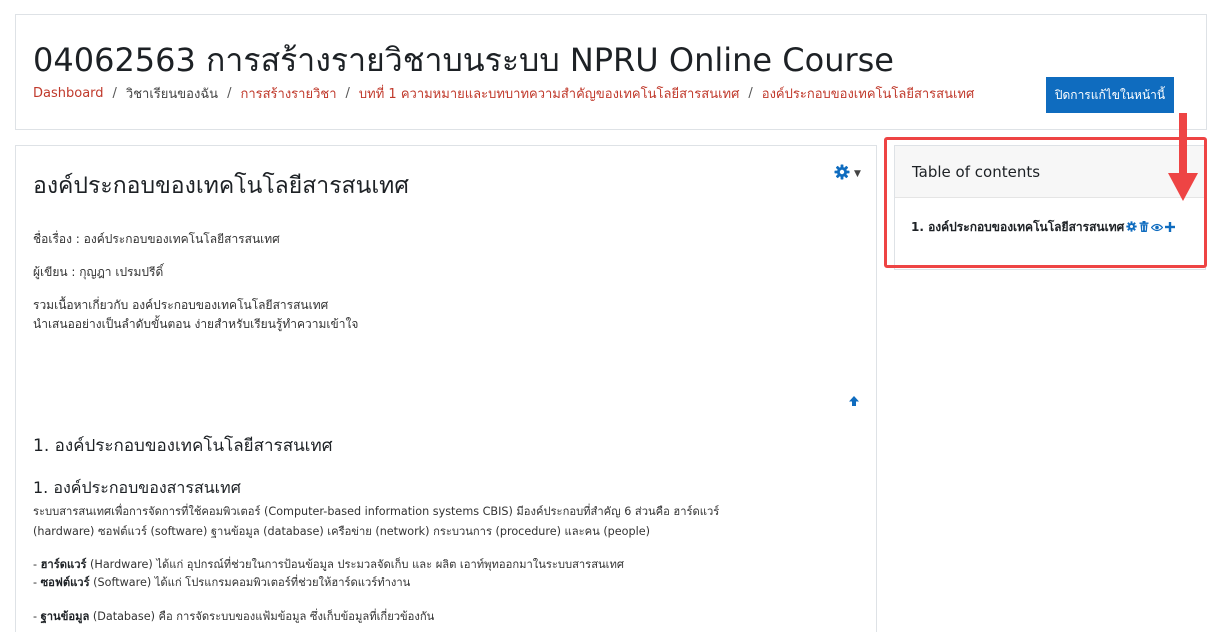 Image resolution: width=1209 pixels, height=632 pixels. Describe the element at coordinates (137, 487) in the screenshot. I see `subsection-heading: 1. องค์ประกอบของสารสนเทศ` at that location.